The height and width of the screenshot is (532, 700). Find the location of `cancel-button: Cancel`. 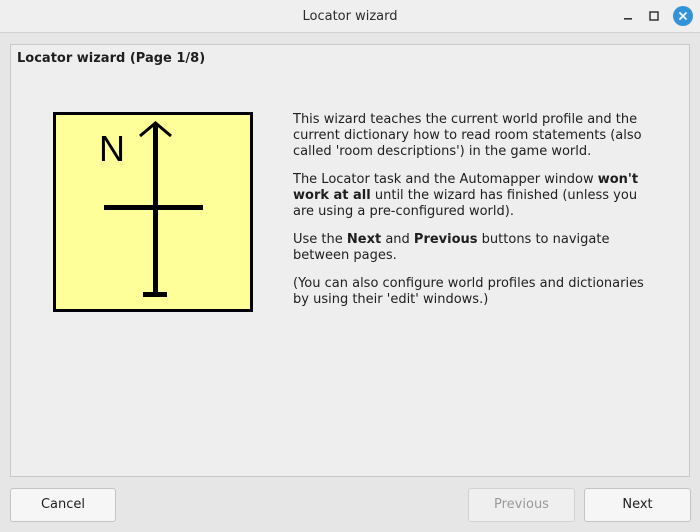

cancel-button: Cancel is located at coordinates (63, 505).